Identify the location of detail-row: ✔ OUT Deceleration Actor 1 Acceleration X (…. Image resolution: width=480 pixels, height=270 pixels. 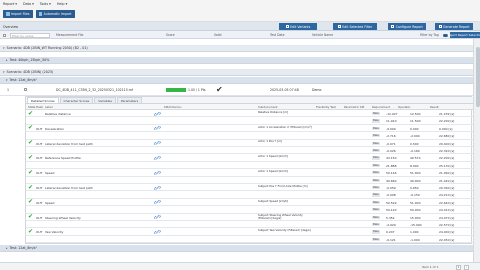
(249, 129).